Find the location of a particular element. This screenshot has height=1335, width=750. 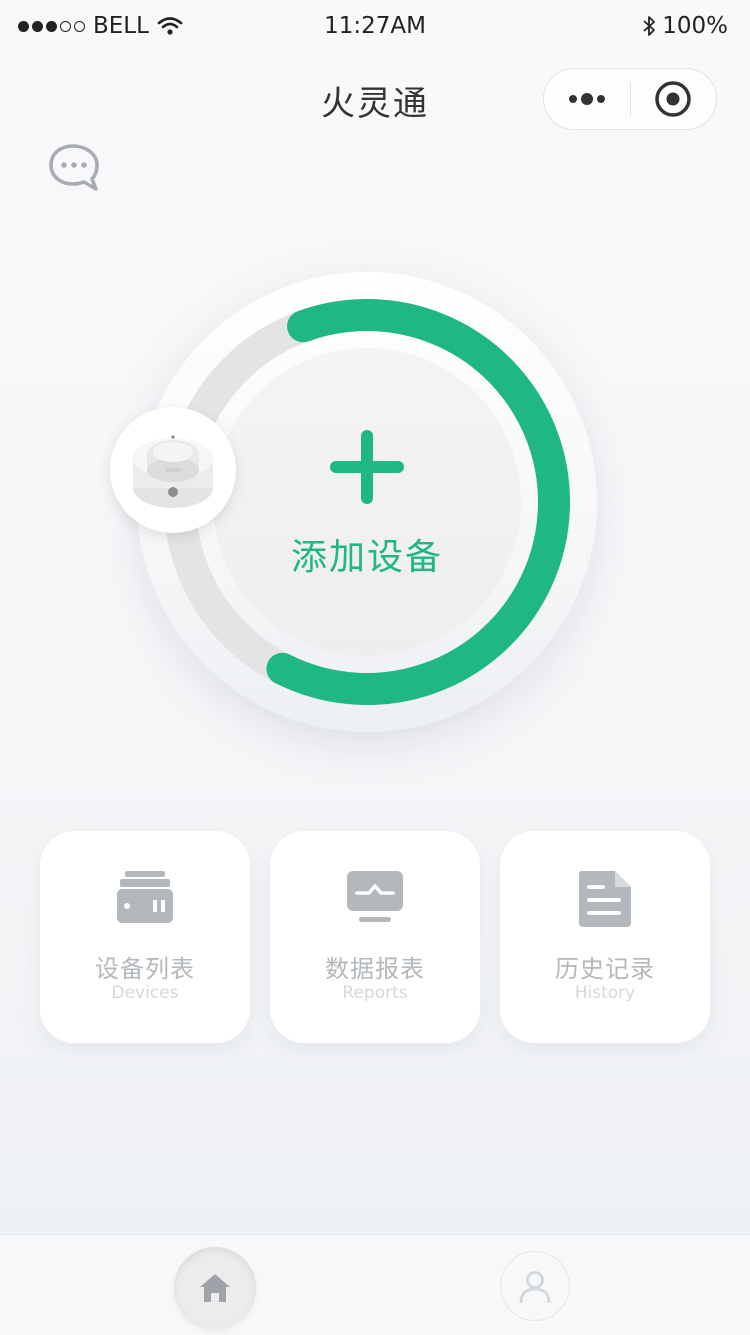

feature-cards: 设备列表 Devices 数据报表 Reports 历史记录 History is located at coordinates (375, 937).